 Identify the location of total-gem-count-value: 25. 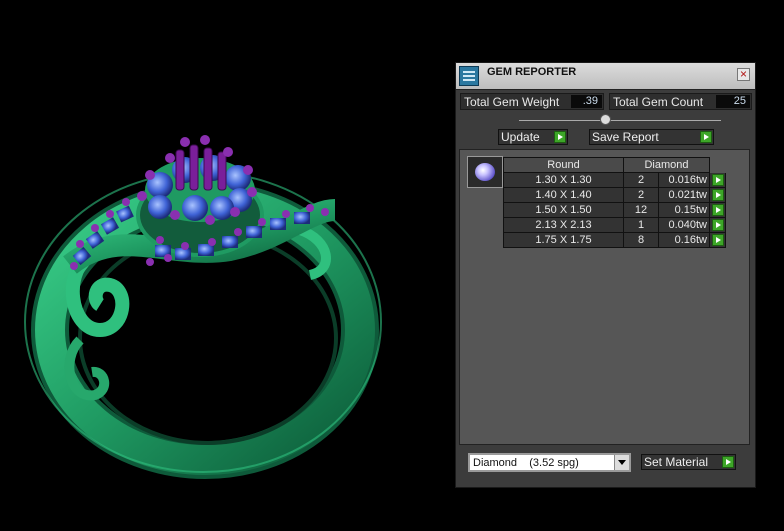
(733, 101).